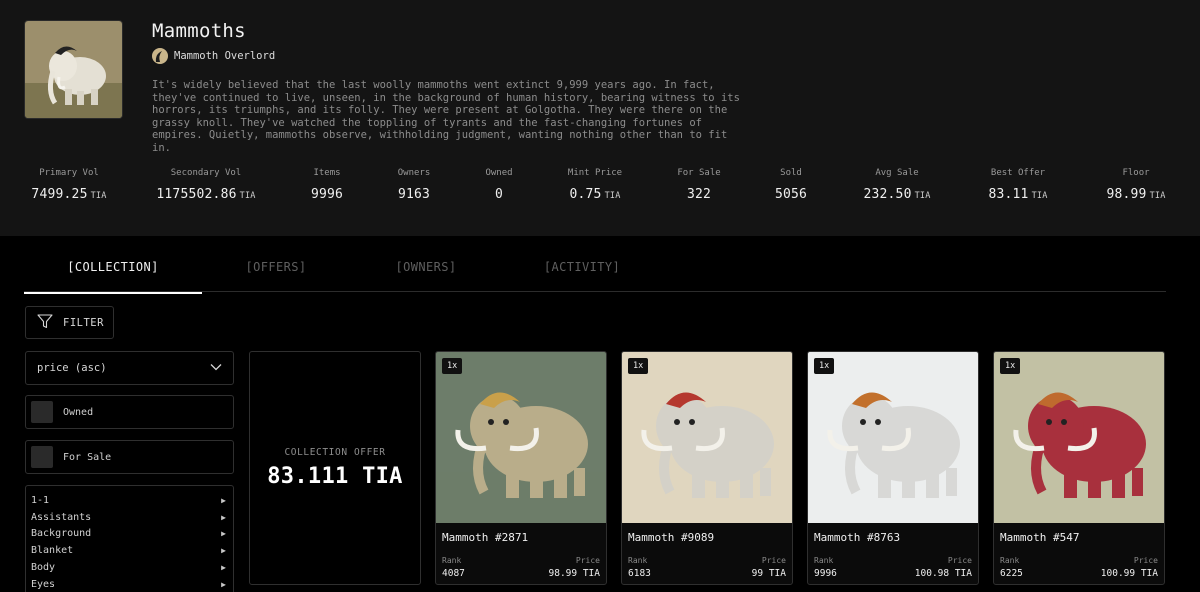  Describe the element at coordinates (87, 457) in the screenshot. I see `for-sale-label: For Sale` at that location.